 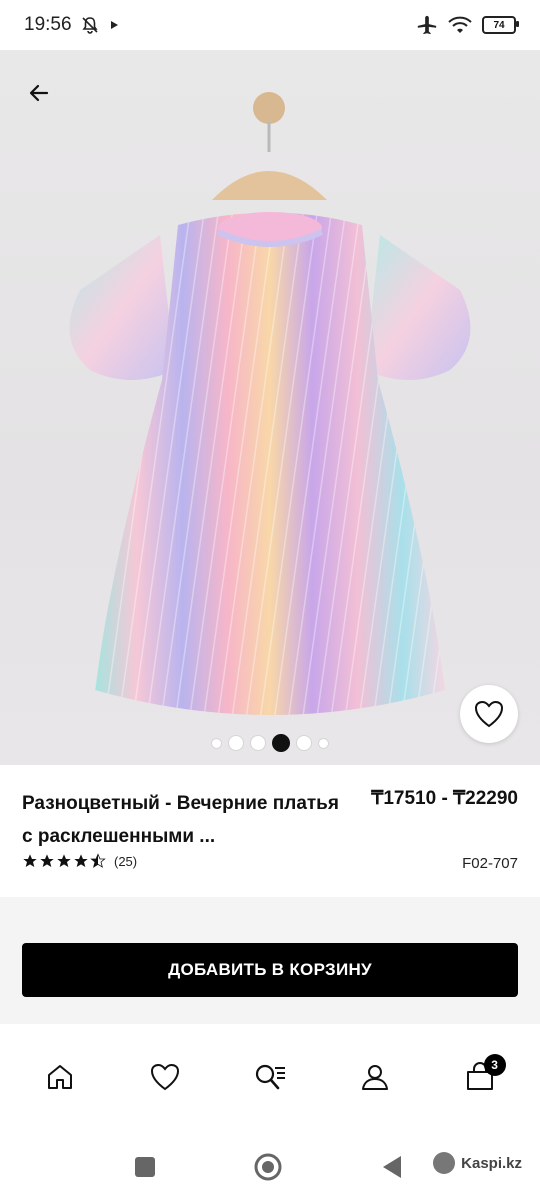 I want to click on carousel-indicator, so click(x=270, y=743).